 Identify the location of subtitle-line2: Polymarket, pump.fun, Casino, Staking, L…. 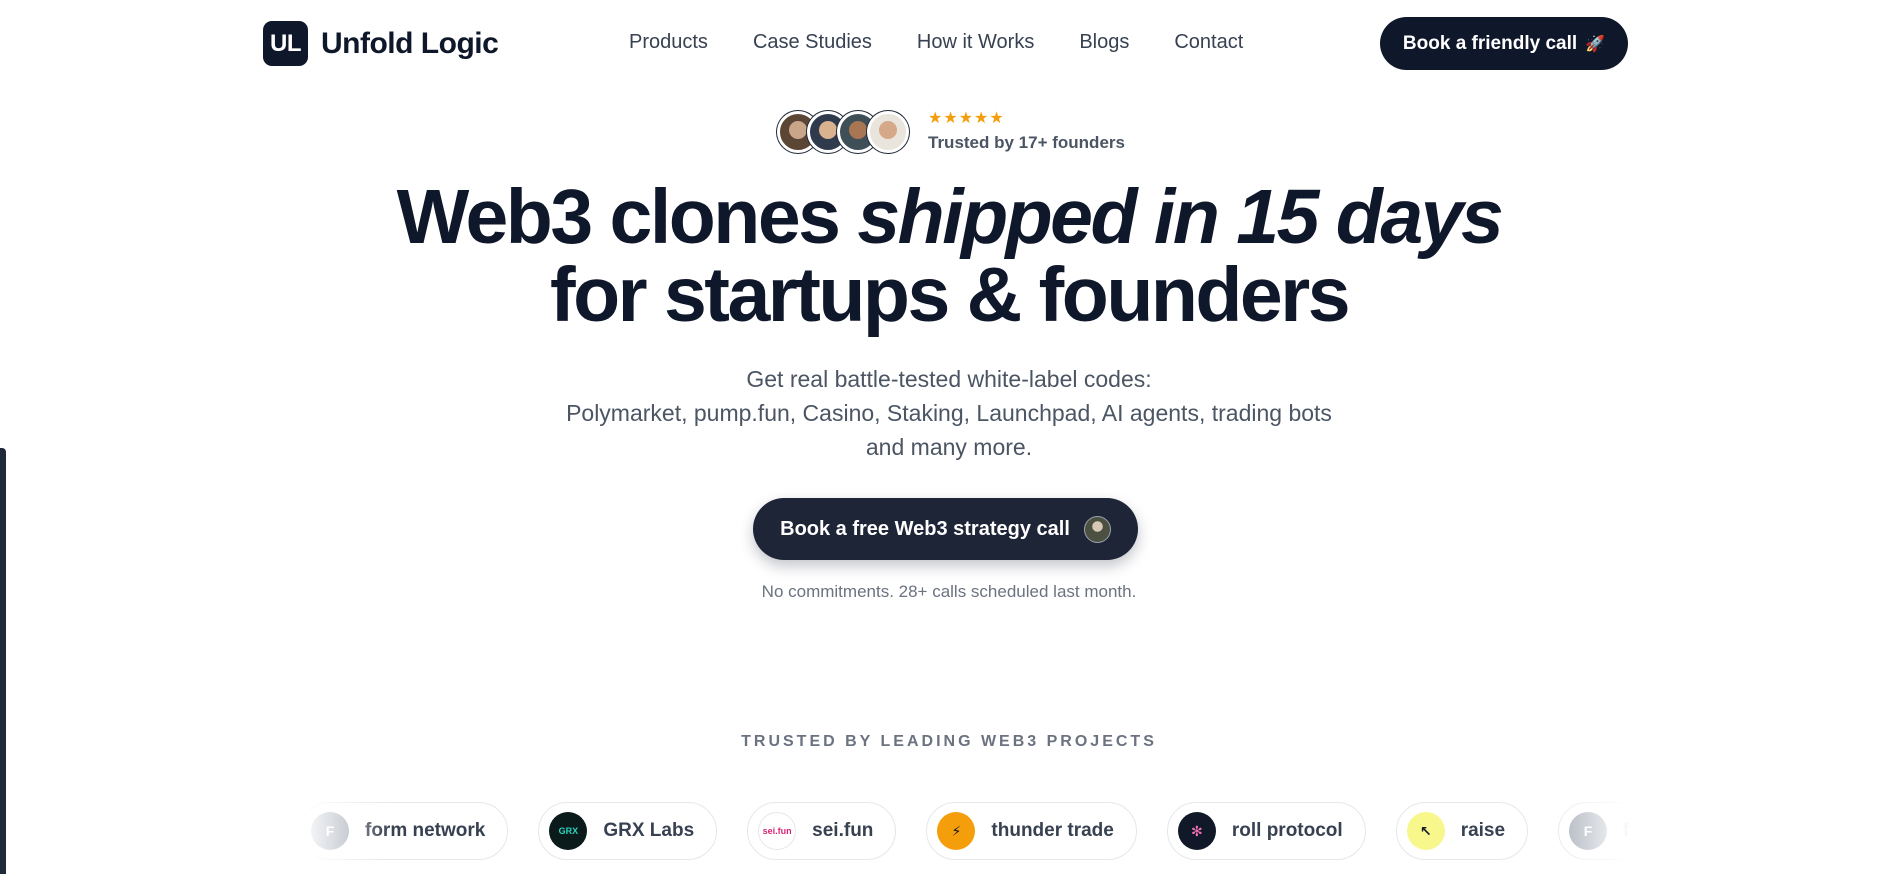
(949, 413).